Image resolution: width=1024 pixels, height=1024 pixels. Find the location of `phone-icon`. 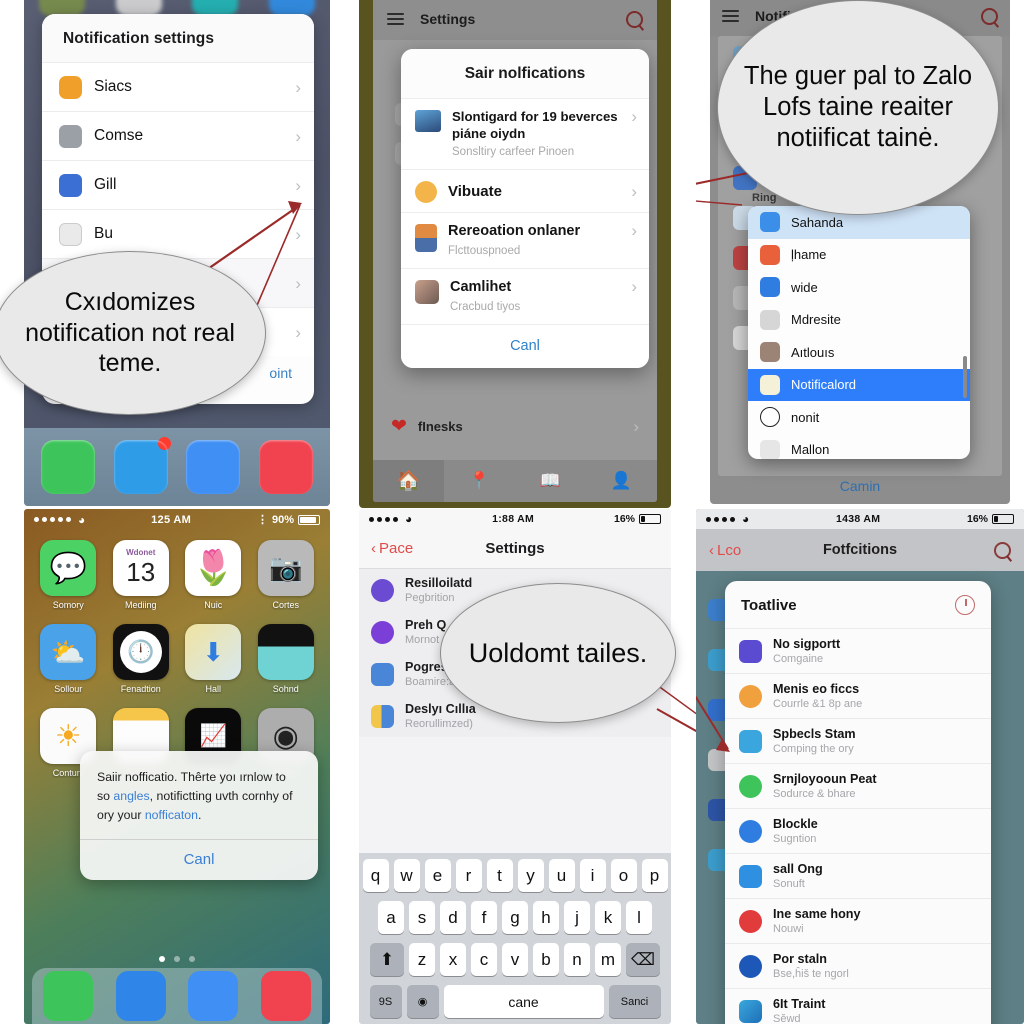

phone-icon is located at coordinates (68, 996).